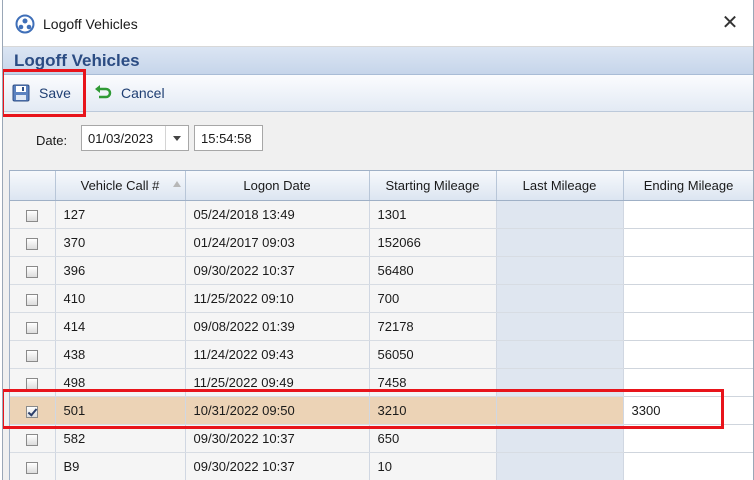 This screenshot has width=754, height=480. Describe the element at coordinates (121, 138) in the screenshot. I see `date-value: 01/03/2023` at that location.